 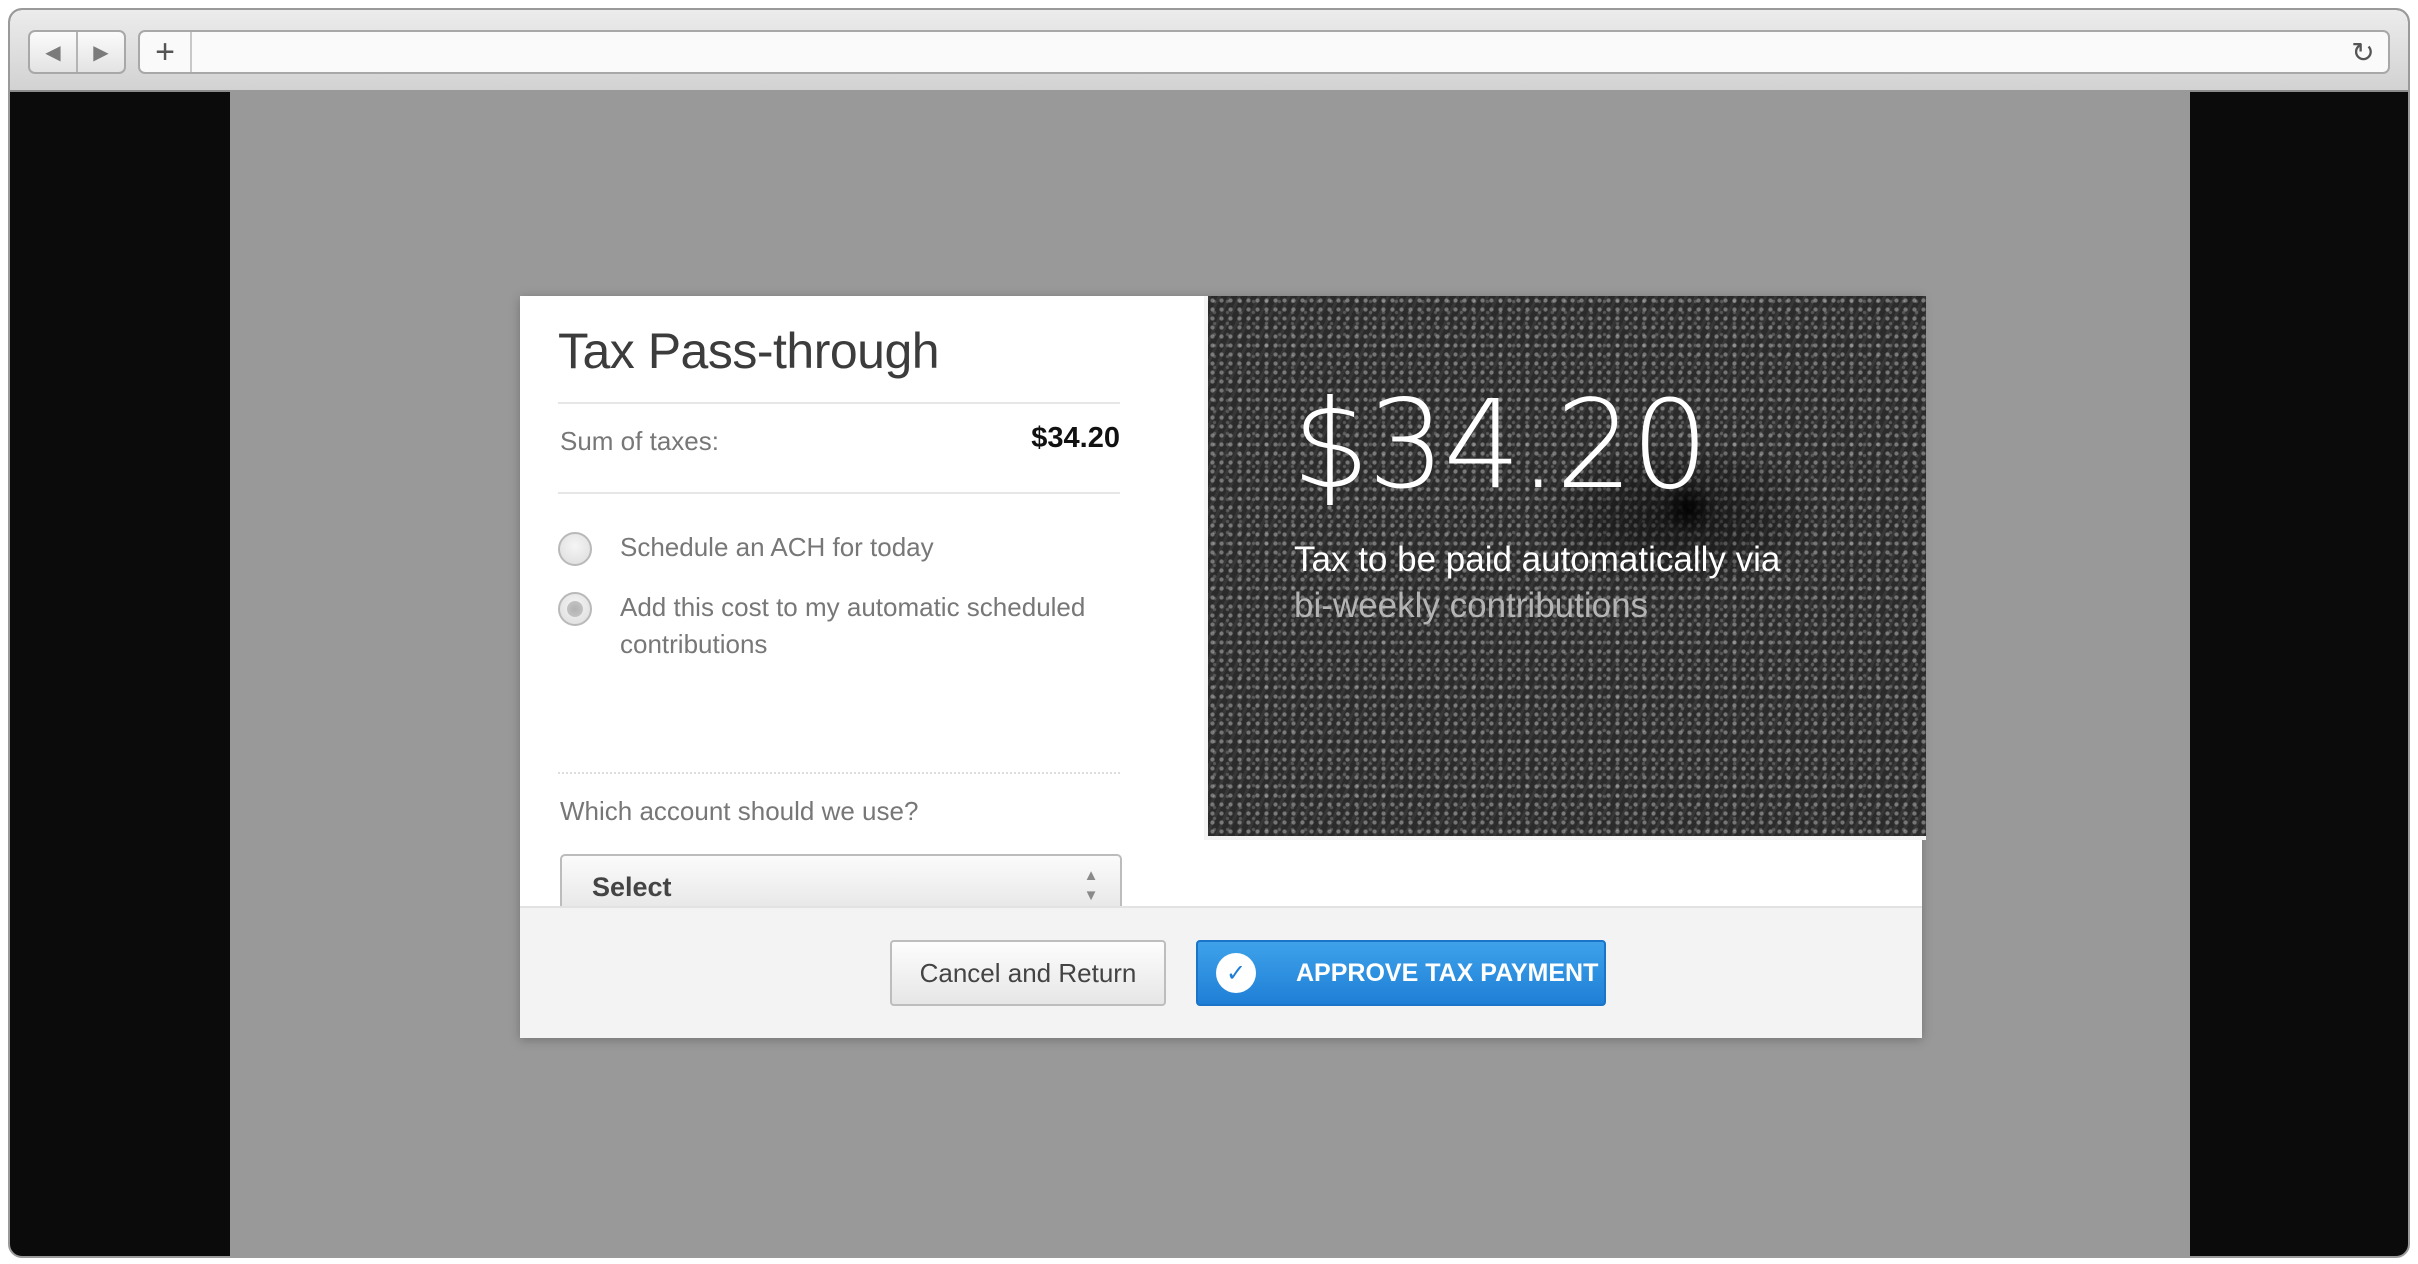 What do you see at coordinates (575, 549) in the screenshot?
I see `radio-schedule-ach` at bounding box center [575, 549].